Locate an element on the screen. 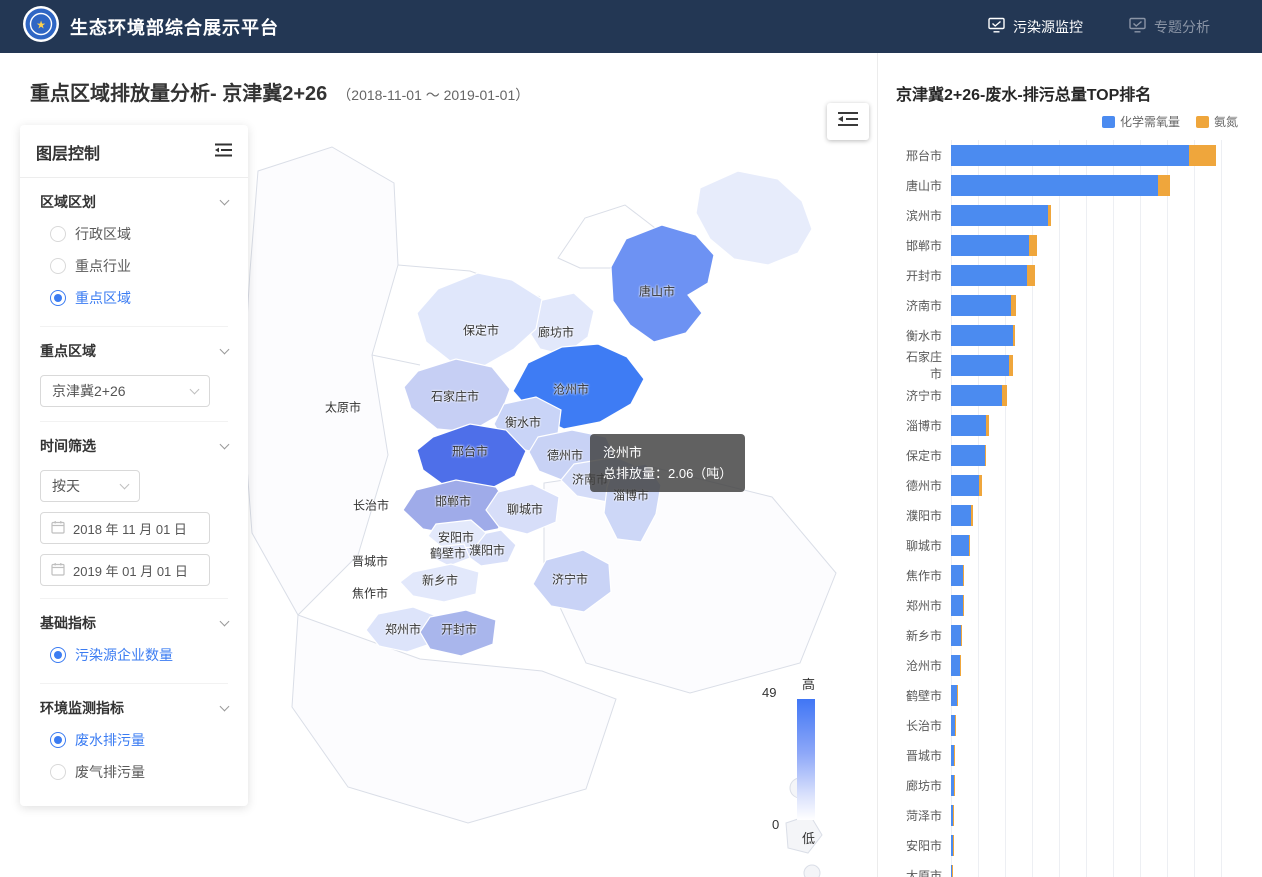  chart-row-焦作市: 焦作市 is located at coordinates (1072, 575).